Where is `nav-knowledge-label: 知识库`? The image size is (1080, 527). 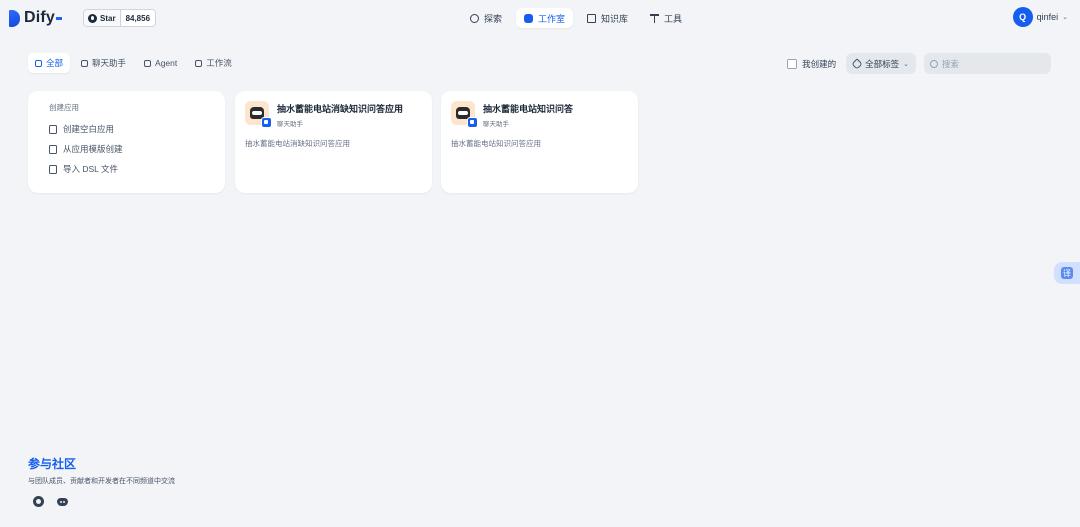
nav-knowledge-label: 知识库 is located at coordinates (615, 18).